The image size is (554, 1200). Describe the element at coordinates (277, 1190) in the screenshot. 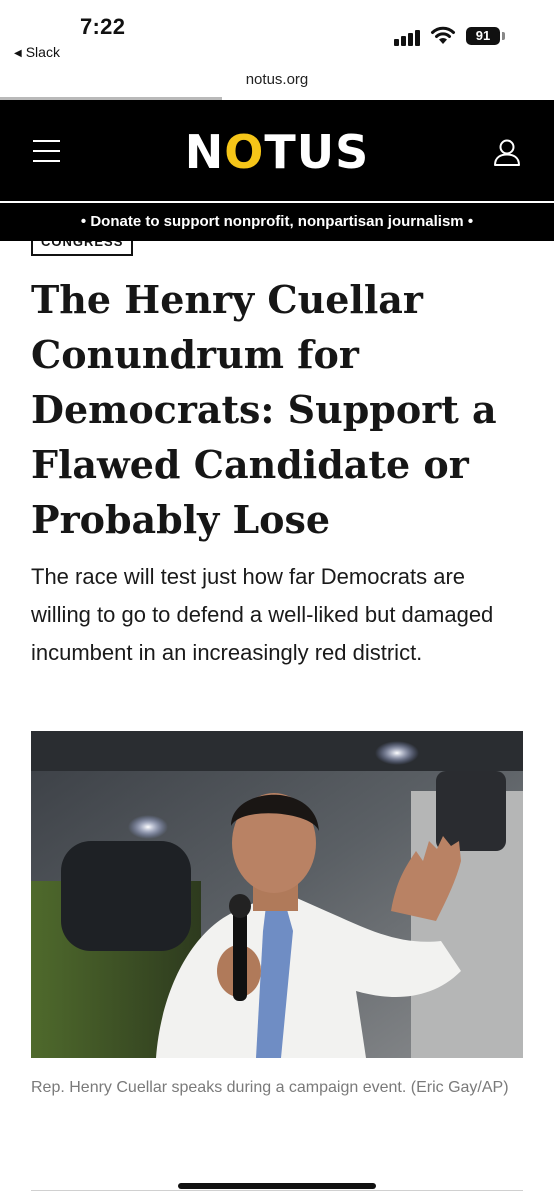

I see `content-divider` at that location.